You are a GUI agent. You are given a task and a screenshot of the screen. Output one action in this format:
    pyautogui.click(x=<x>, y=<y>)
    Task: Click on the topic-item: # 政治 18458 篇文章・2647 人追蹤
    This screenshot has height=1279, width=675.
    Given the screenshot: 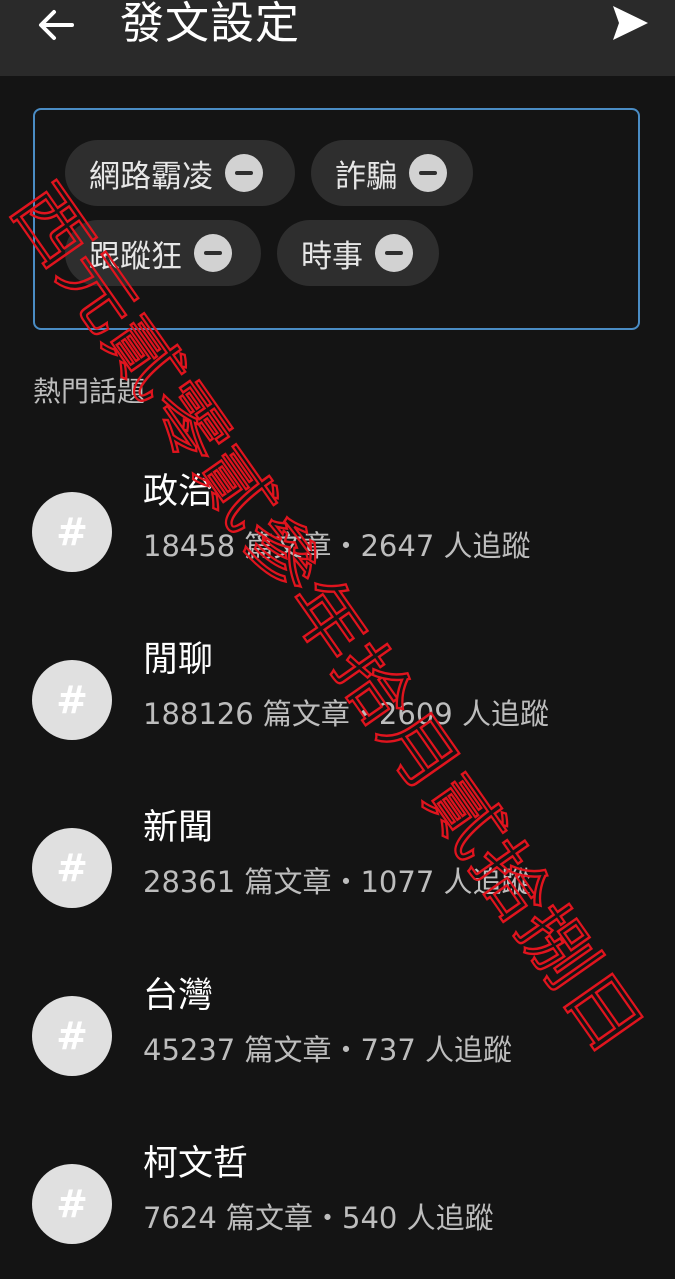 What is the action you would take?
    pyautogui.click(x=337, y=530)
    